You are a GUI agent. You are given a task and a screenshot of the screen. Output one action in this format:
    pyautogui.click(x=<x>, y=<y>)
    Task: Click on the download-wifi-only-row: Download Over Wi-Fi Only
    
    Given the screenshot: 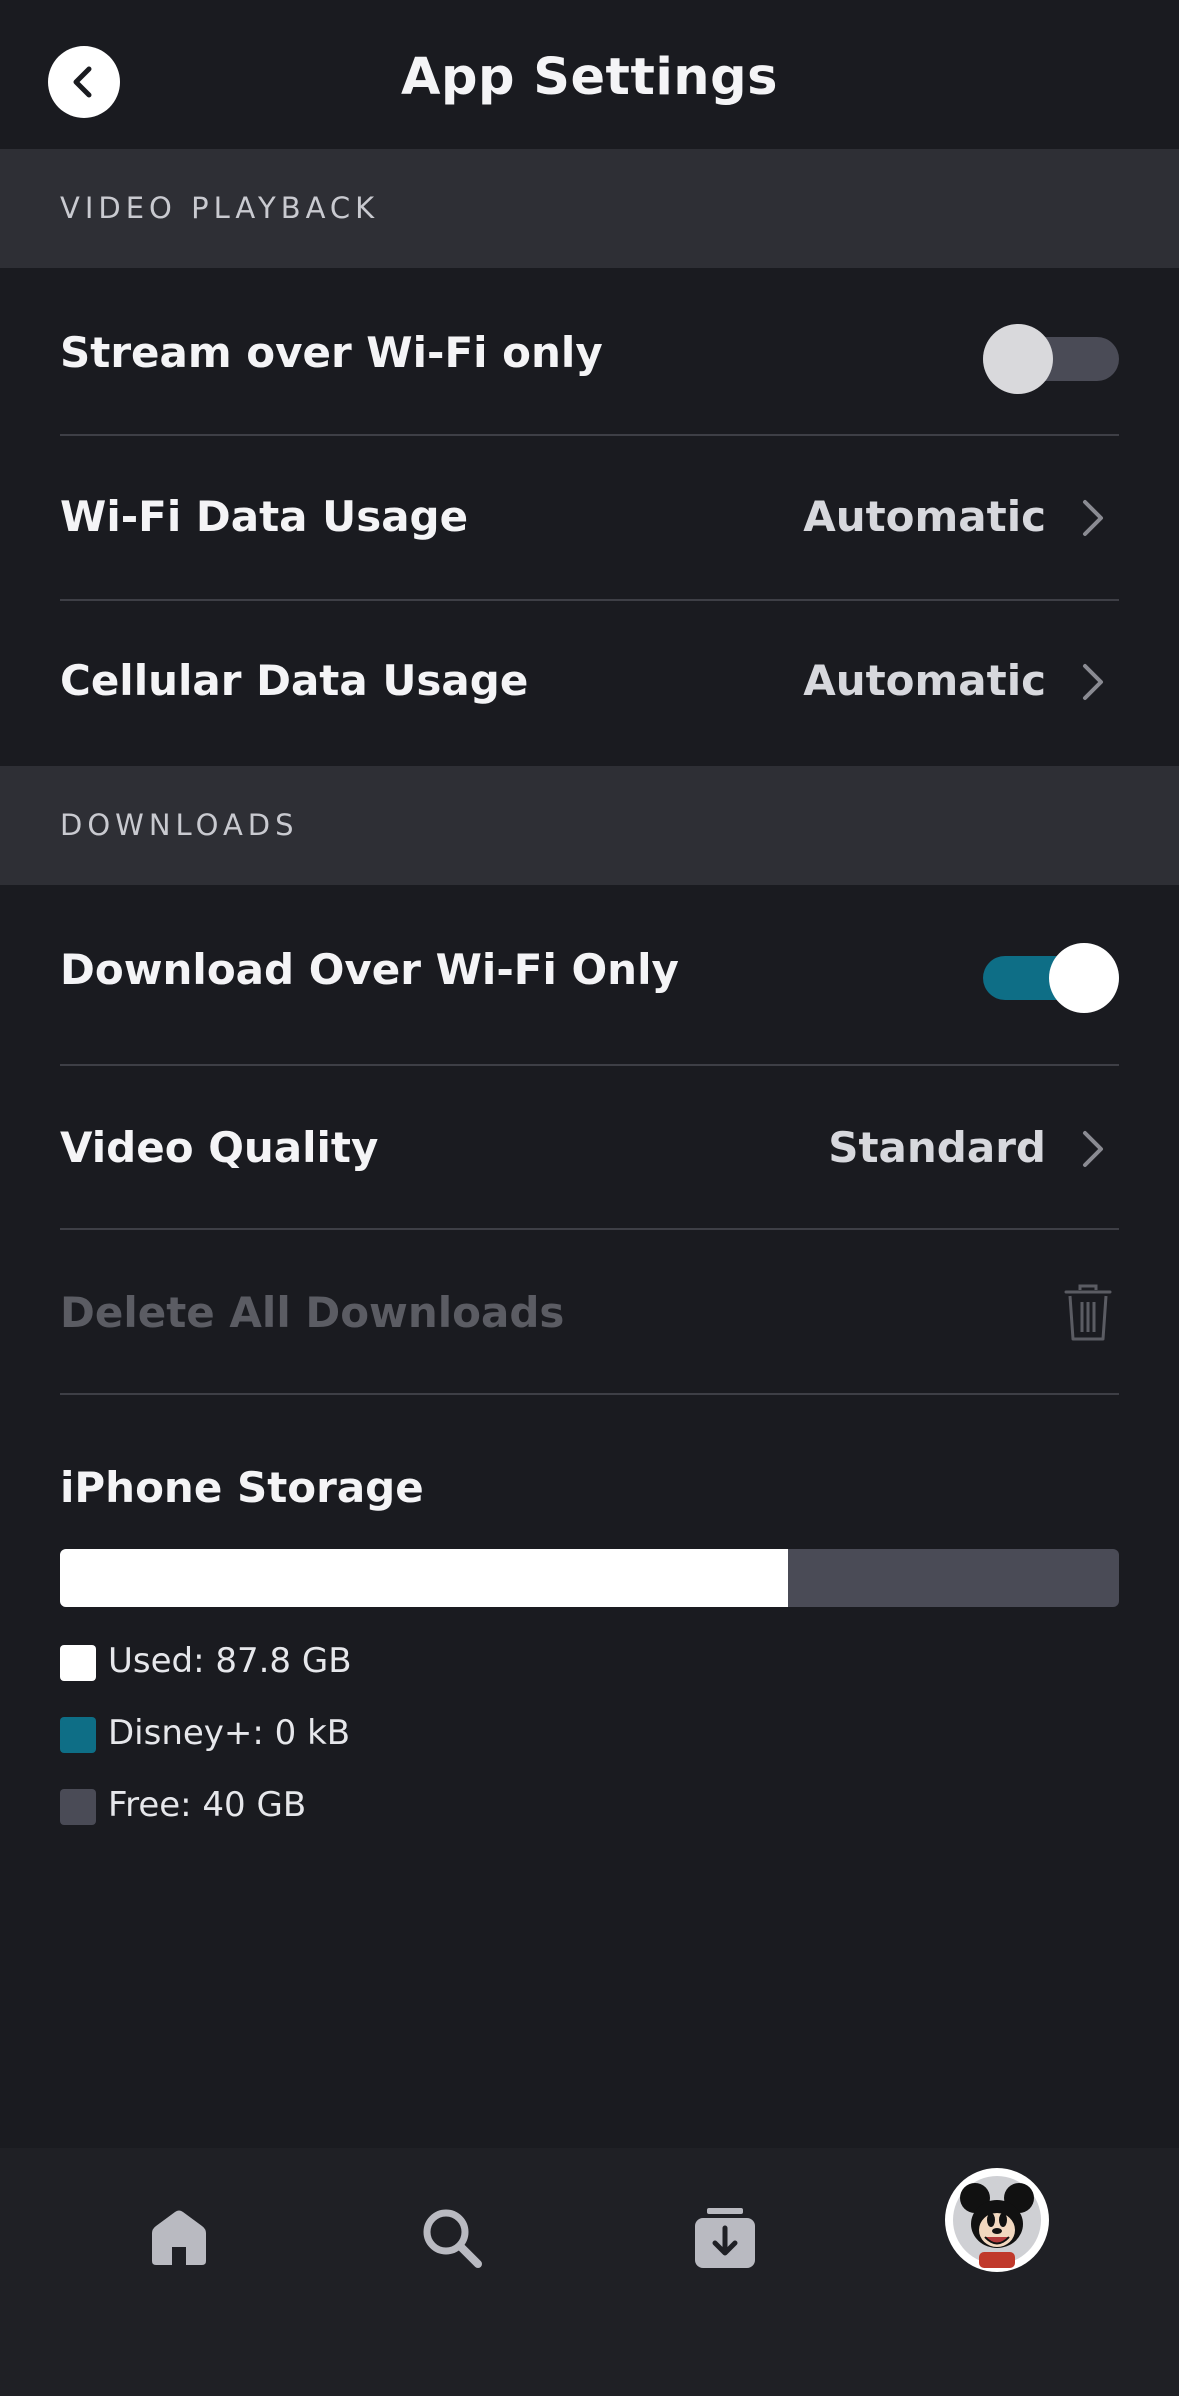 What is the action you would take?
    pyautogui.click(x=589, y=975)
    